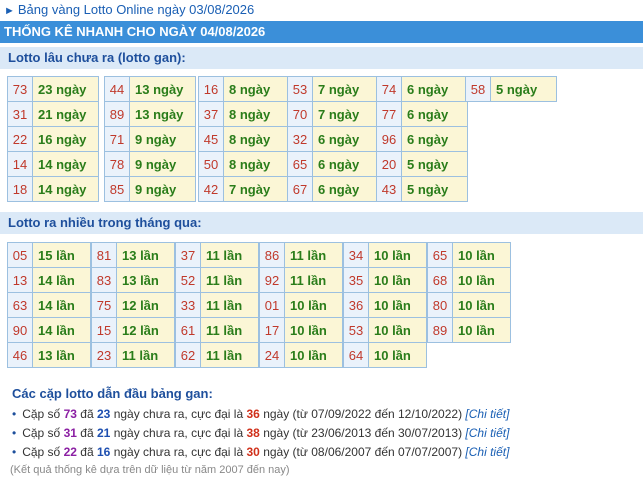 The width and height of the screenshot is (643, 480). What do you see at coordinates (117, 189) in the screenshot?
I see `lotto-number: 85` at bounding box center [117, 189].